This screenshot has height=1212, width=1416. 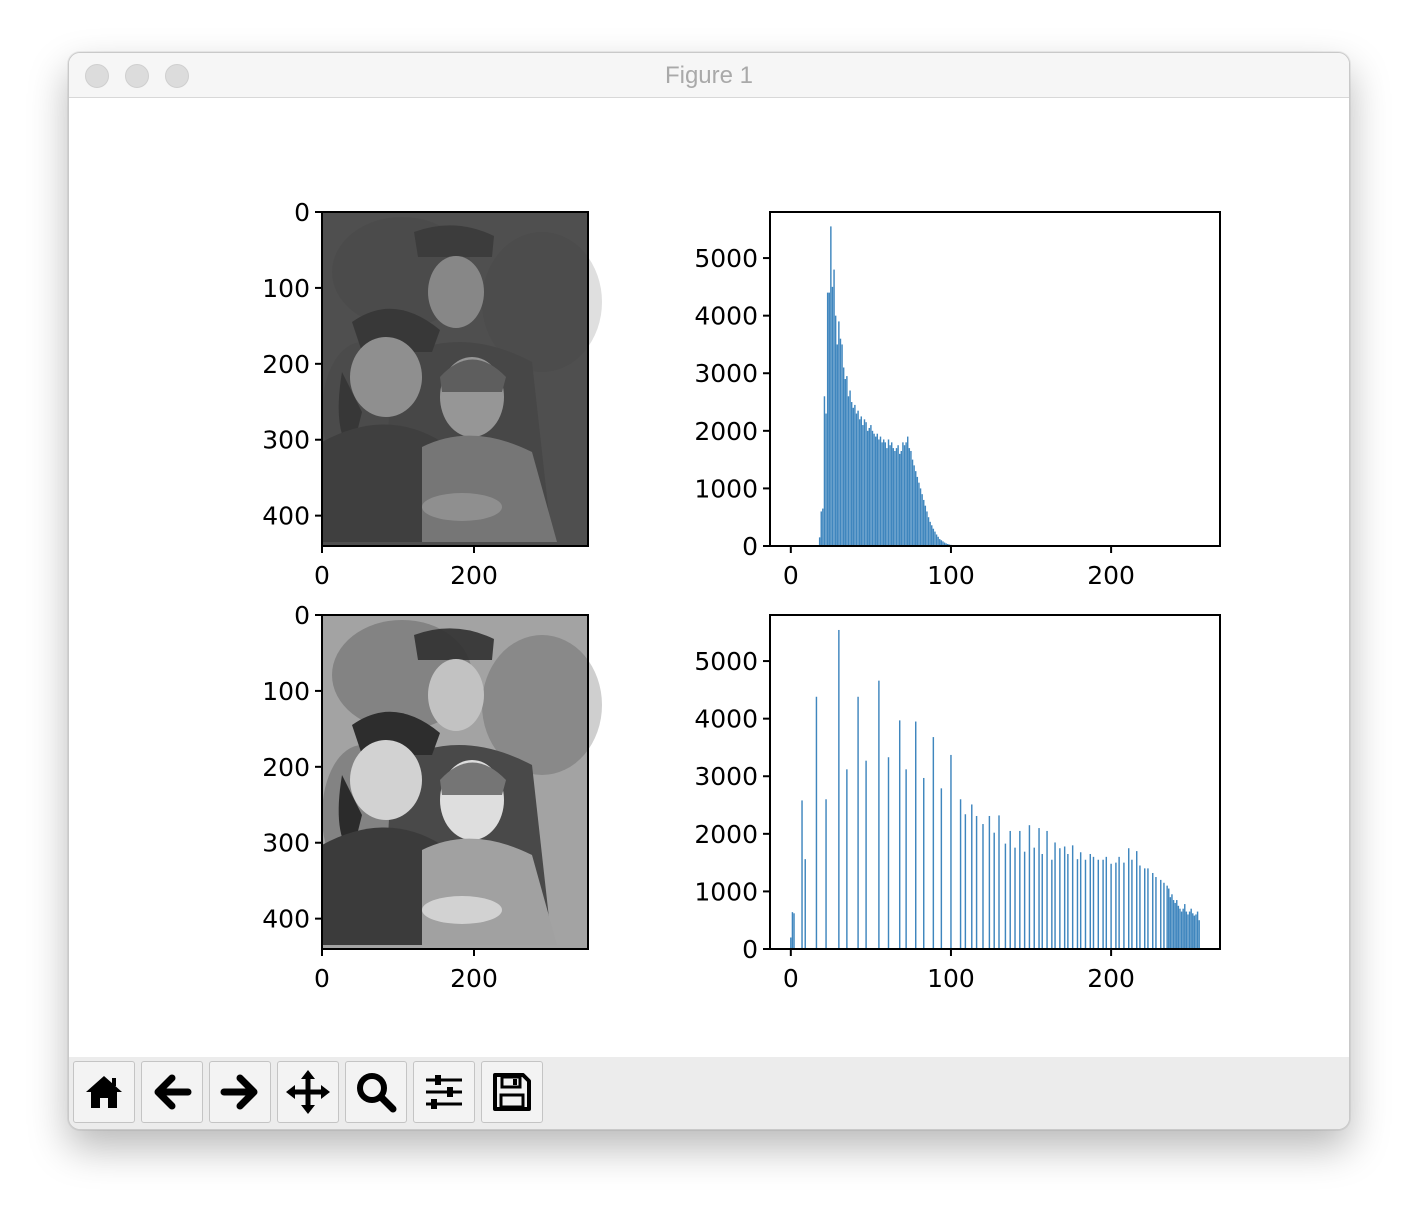 I want to click on pan-move-icon, so click(x=308, y=1092).